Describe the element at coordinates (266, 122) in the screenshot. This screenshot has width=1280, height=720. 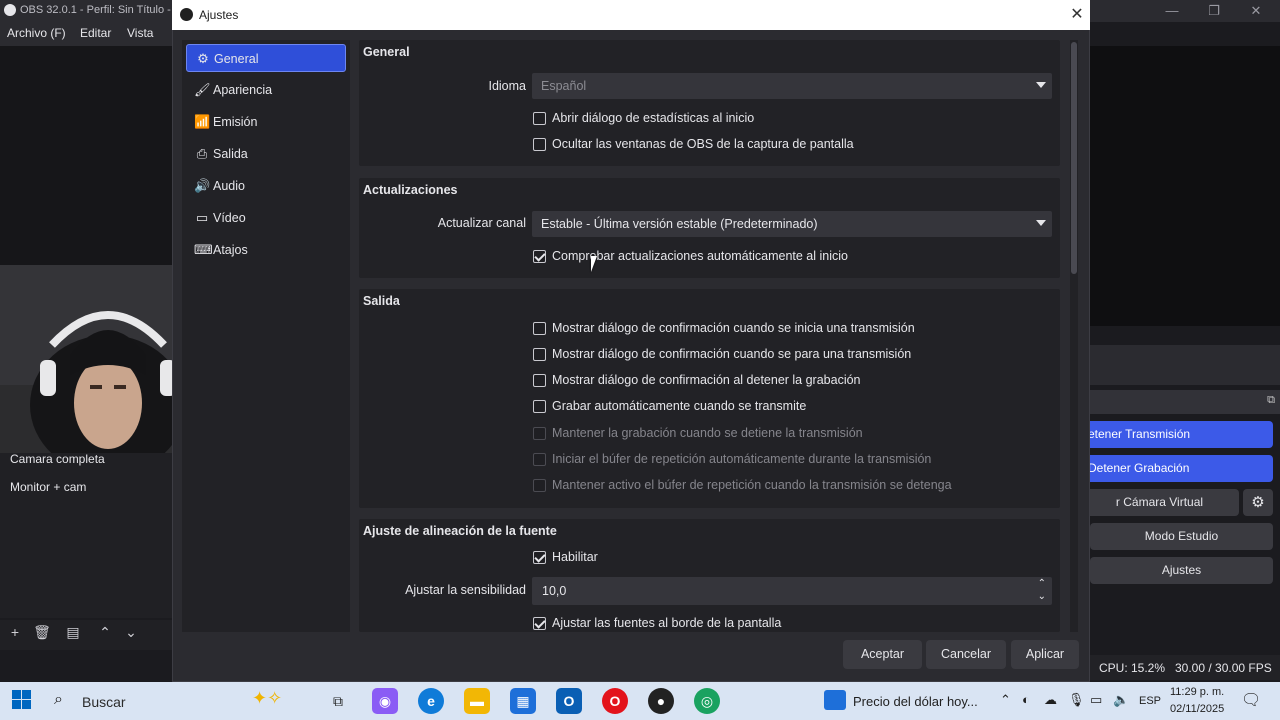
I see `nav-item-stream: 📶 Emisión` at that location.